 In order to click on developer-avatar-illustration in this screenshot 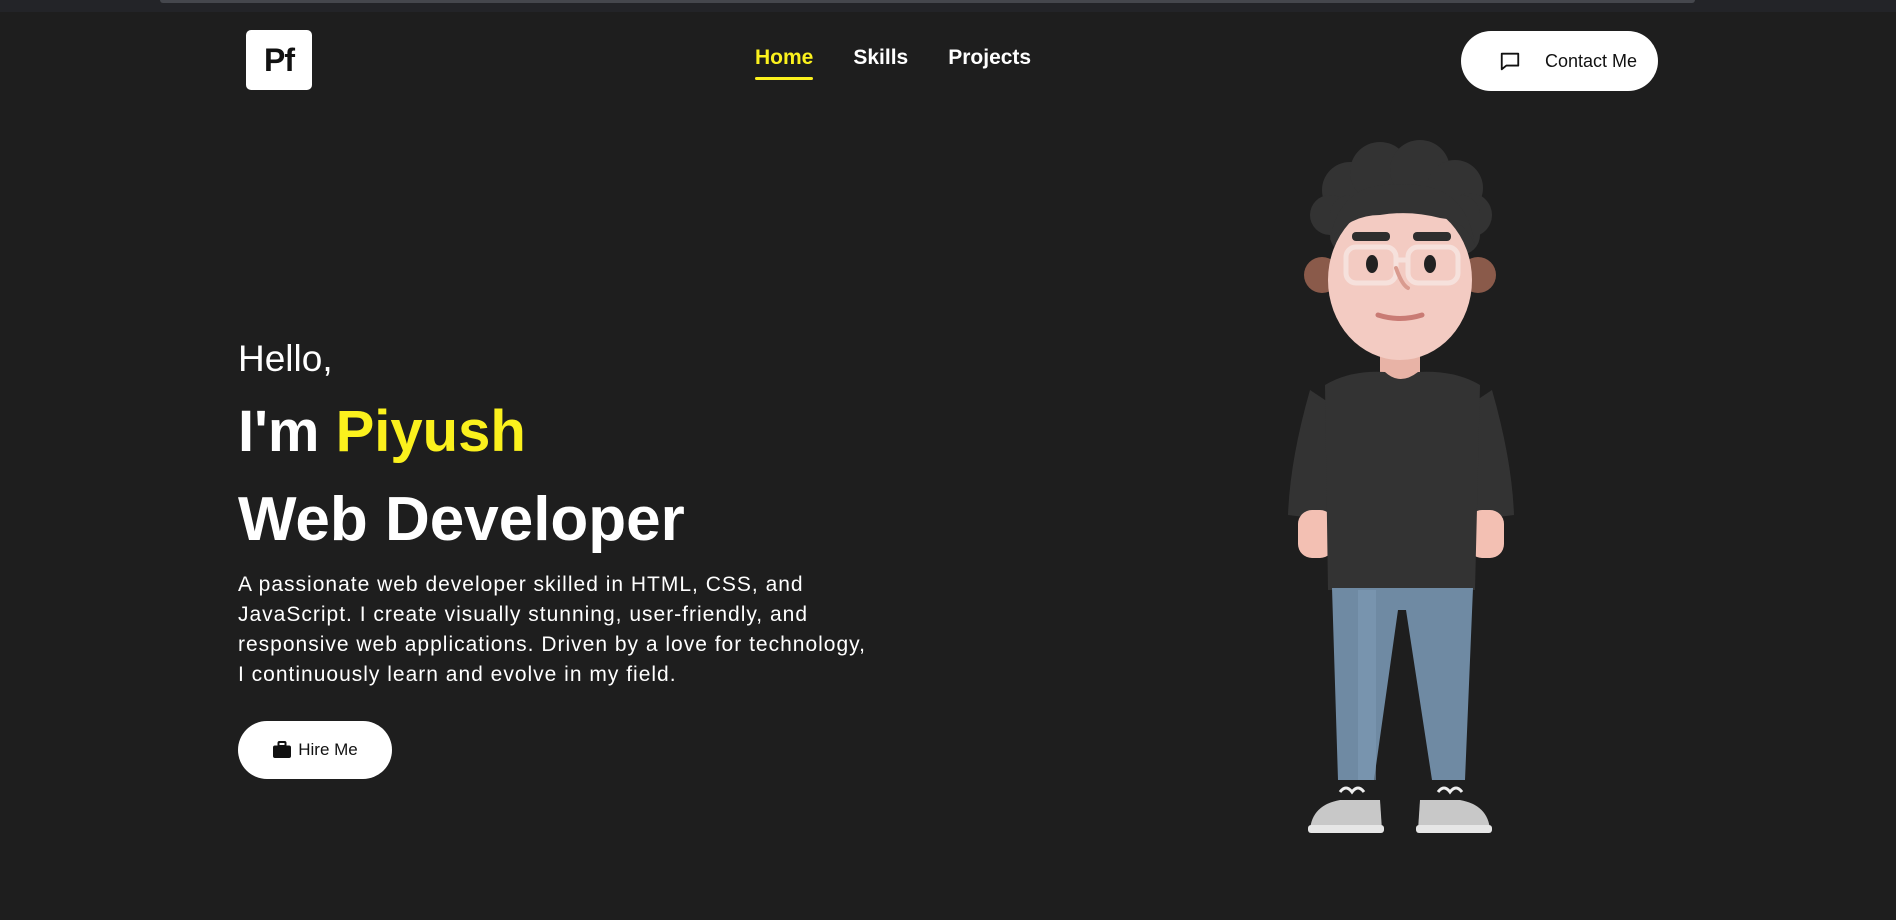, I will do `click(1401, 486)`.